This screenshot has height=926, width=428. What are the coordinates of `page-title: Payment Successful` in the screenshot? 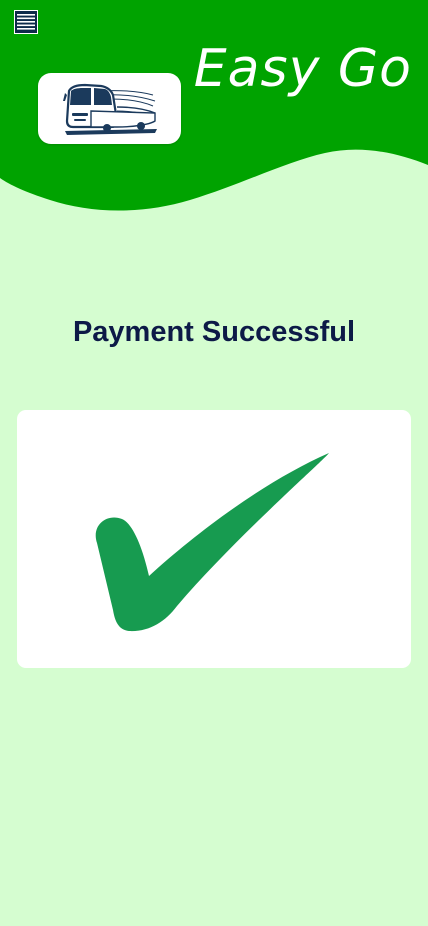 It's located at (214, 332).